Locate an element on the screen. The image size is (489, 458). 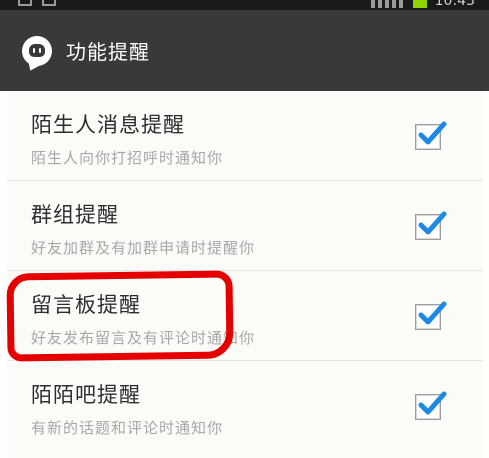
setting-label: 陌陌吧提醒 is located at coordinates (86, 395).